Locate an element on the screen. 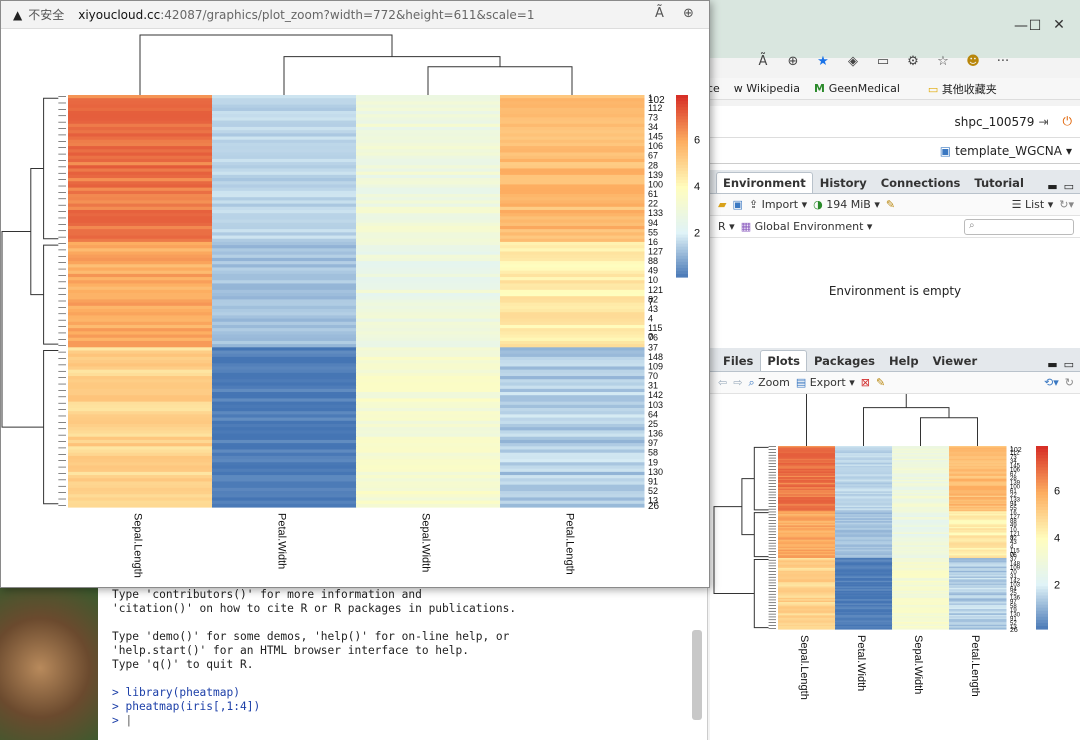  zoom-magnifier-icon: ⌕ is located at coordinates (751, 382).